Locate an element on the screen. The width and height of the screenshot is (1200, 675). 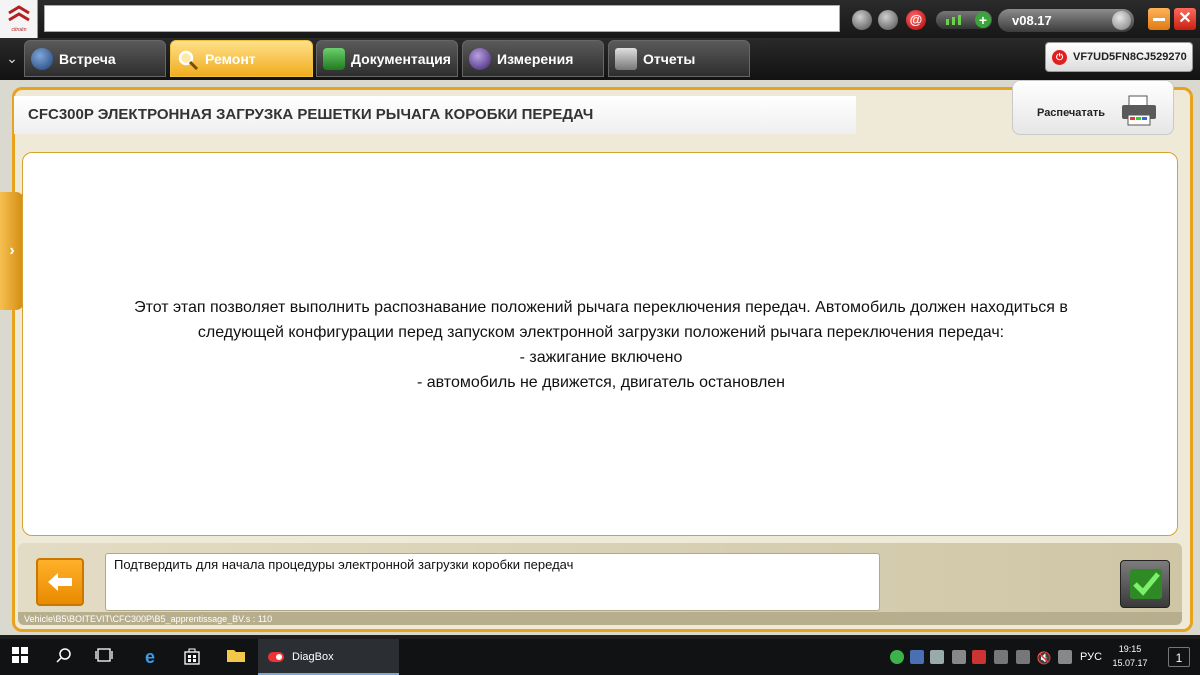
instruction-line: - зажигание включено is located at coordinates (601, 357).